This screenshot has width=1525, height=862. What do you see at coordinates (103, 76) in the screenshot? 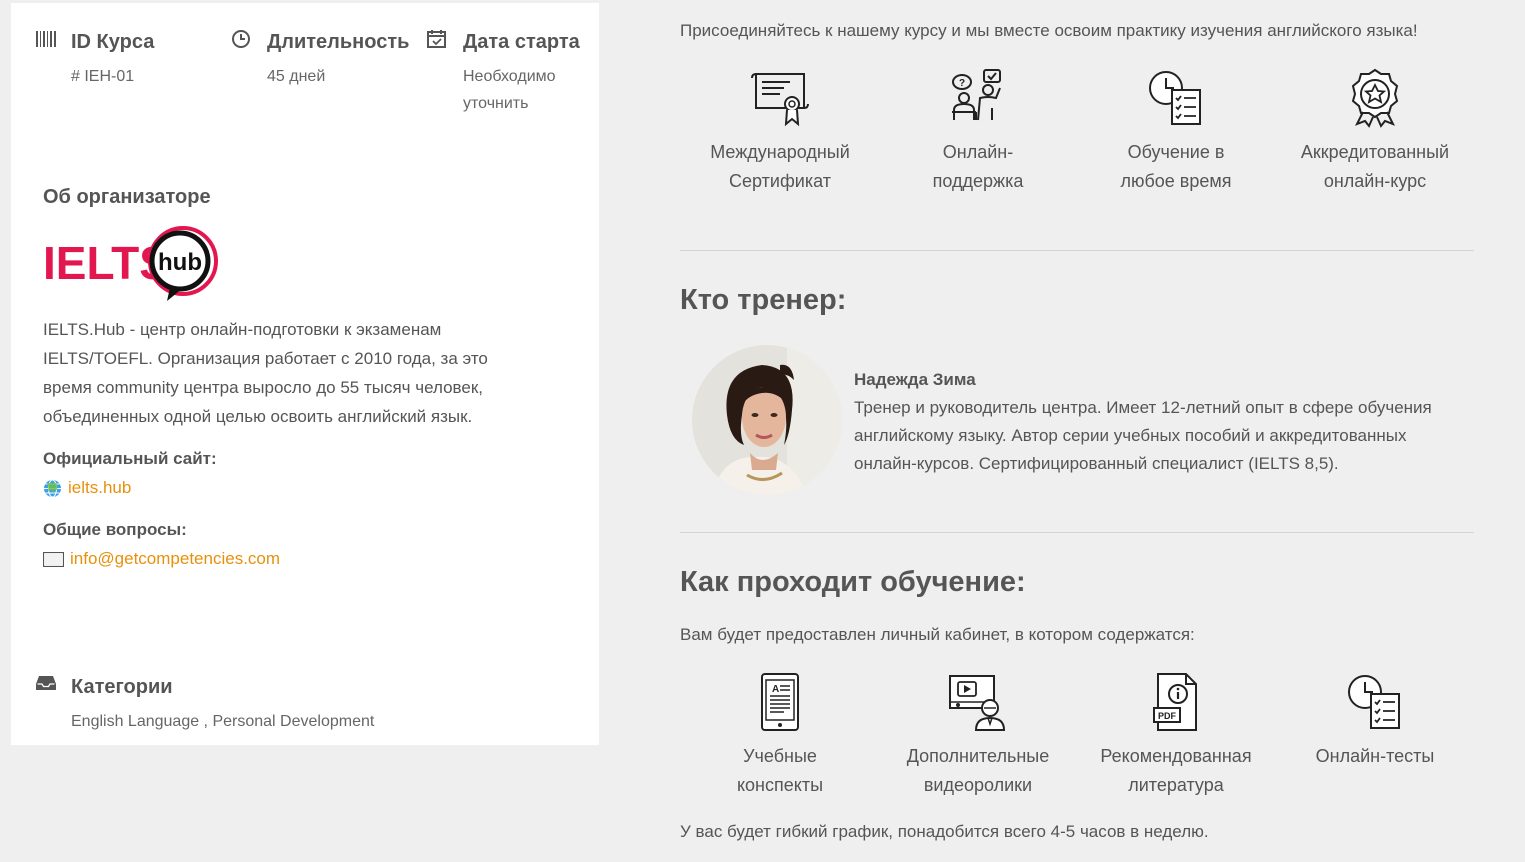
I see `course-id-value: # IEH-01` at bounding box center [103, 76].